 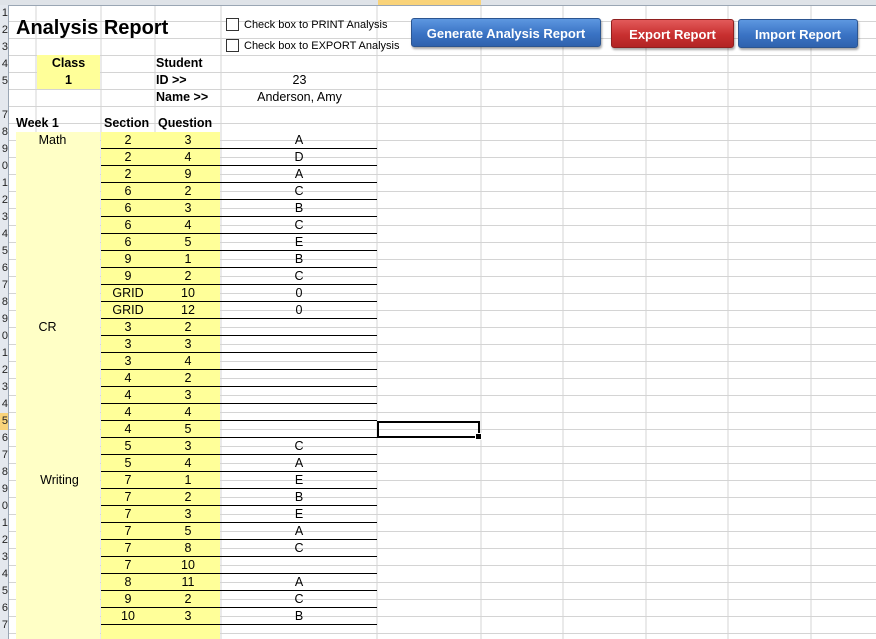 I want to click on section-cell: GRID, so click(x=128, y=293).